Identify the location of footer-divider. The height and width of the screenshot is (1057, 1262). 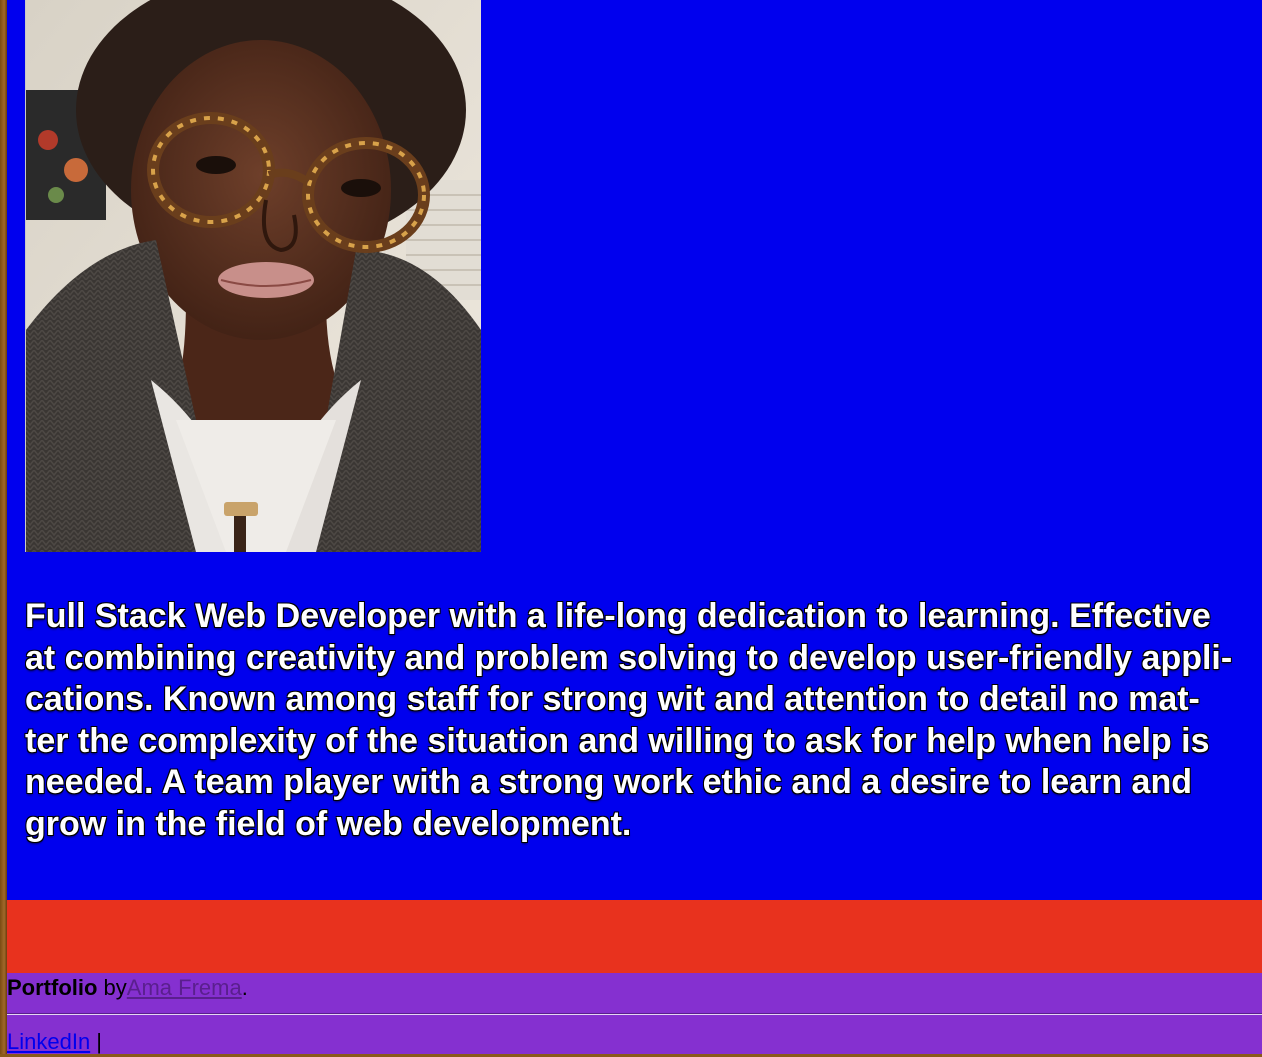
(634, 1014).